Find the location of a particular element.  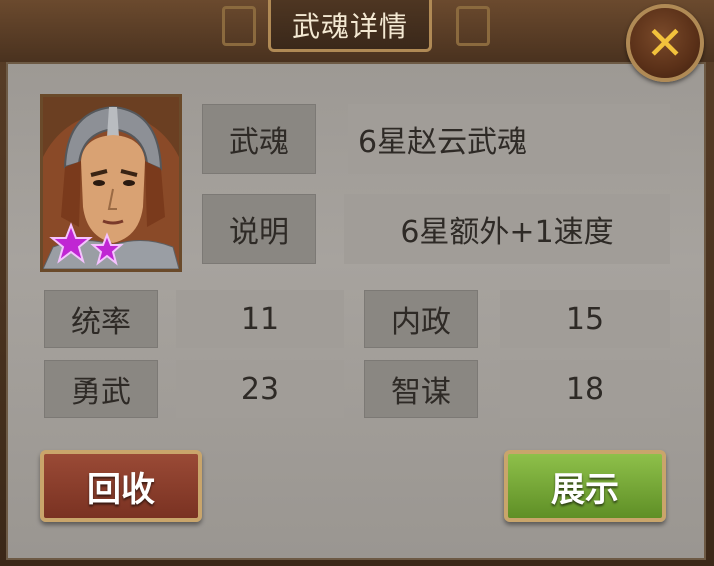

stat-label-politics: 内政 is located at coordinates (421, 322).